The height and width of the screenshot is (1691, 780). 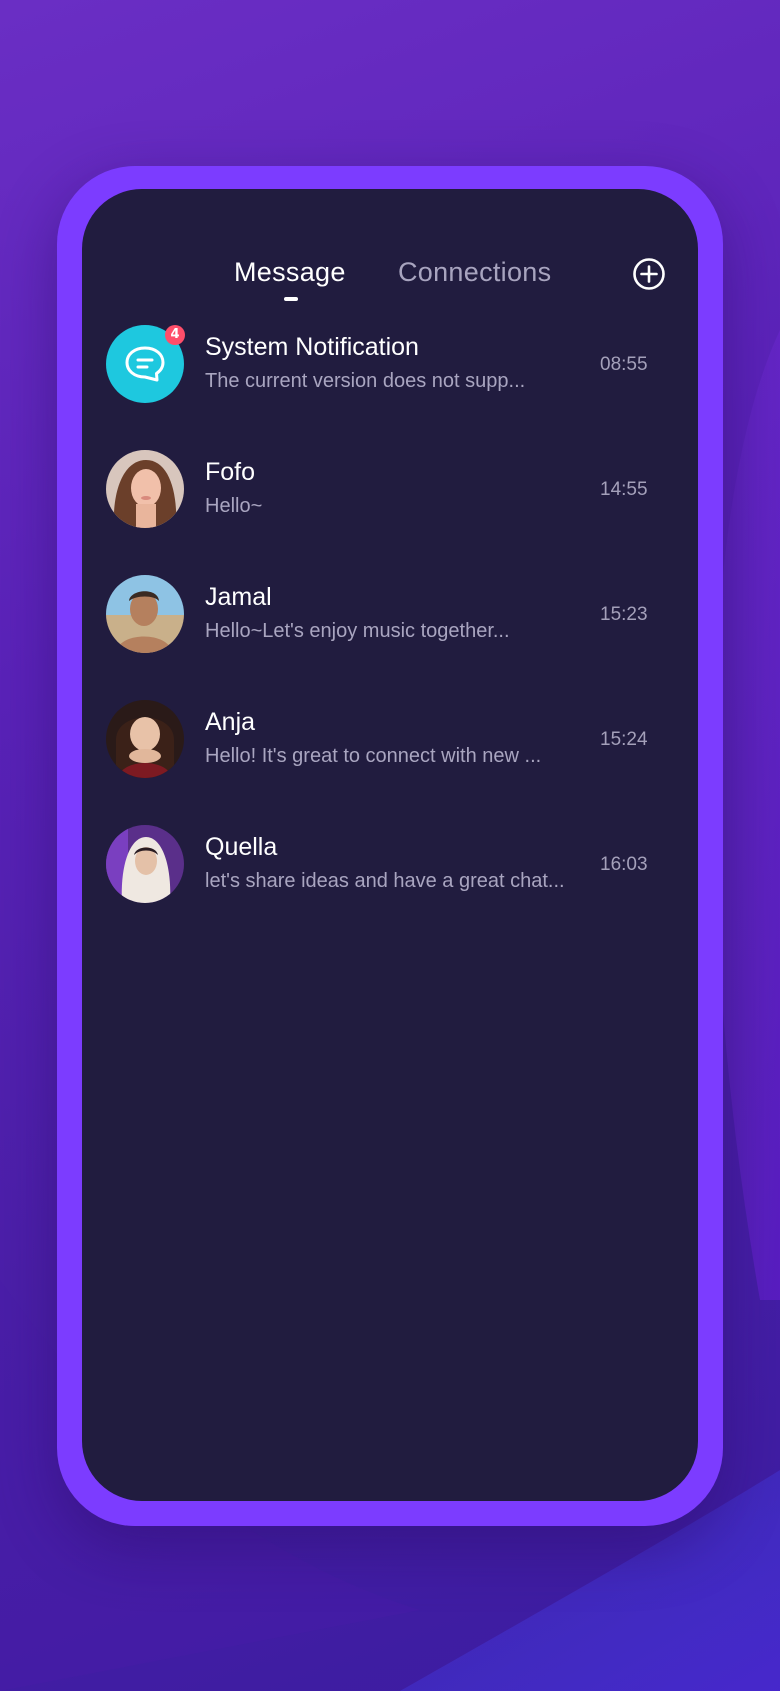 I want to click on tab-message: Message, so click(x=290, y=272).